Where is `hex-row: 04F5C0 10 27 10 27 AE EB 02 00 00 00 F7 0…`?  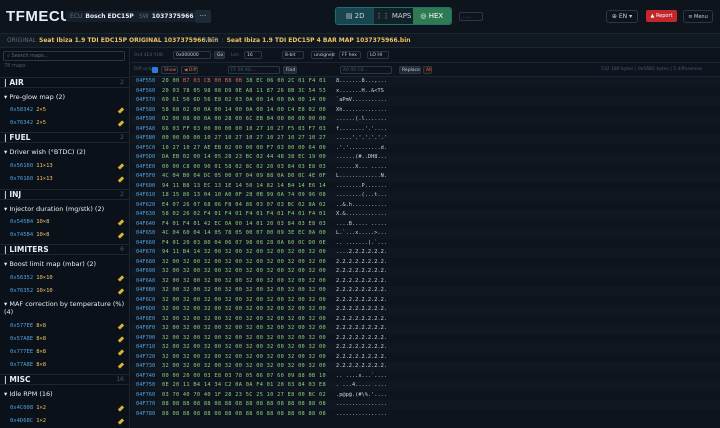
hex-row: 04F5C0 10 27 10 27 AE EB 02 00 00 00 F7 0… is located at coordinates (425, 149).